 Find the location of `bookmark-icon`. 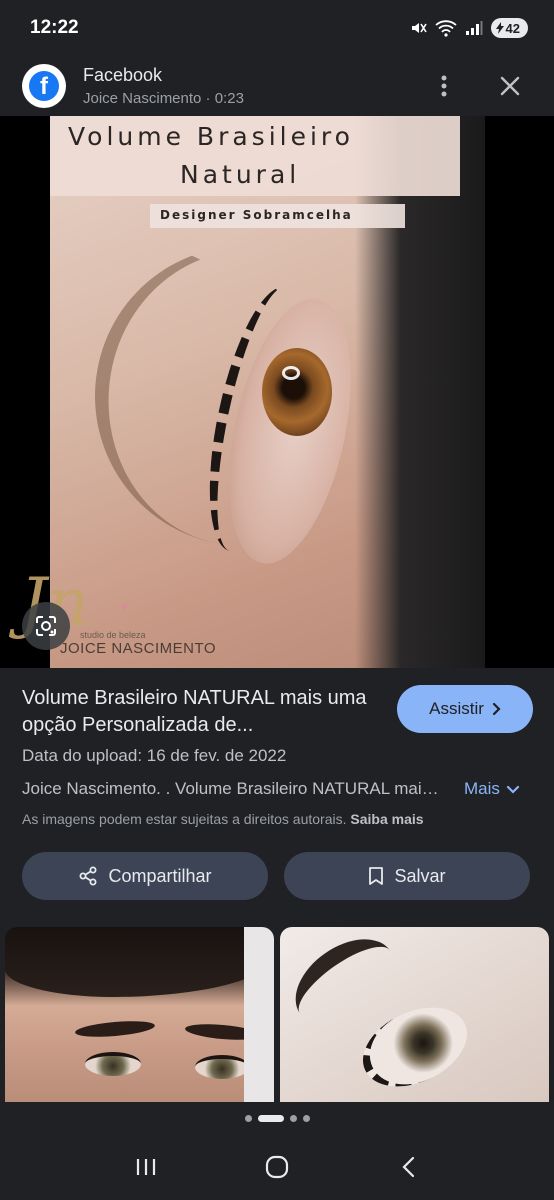

bookmark-icon is located at coordinates (376, 876).